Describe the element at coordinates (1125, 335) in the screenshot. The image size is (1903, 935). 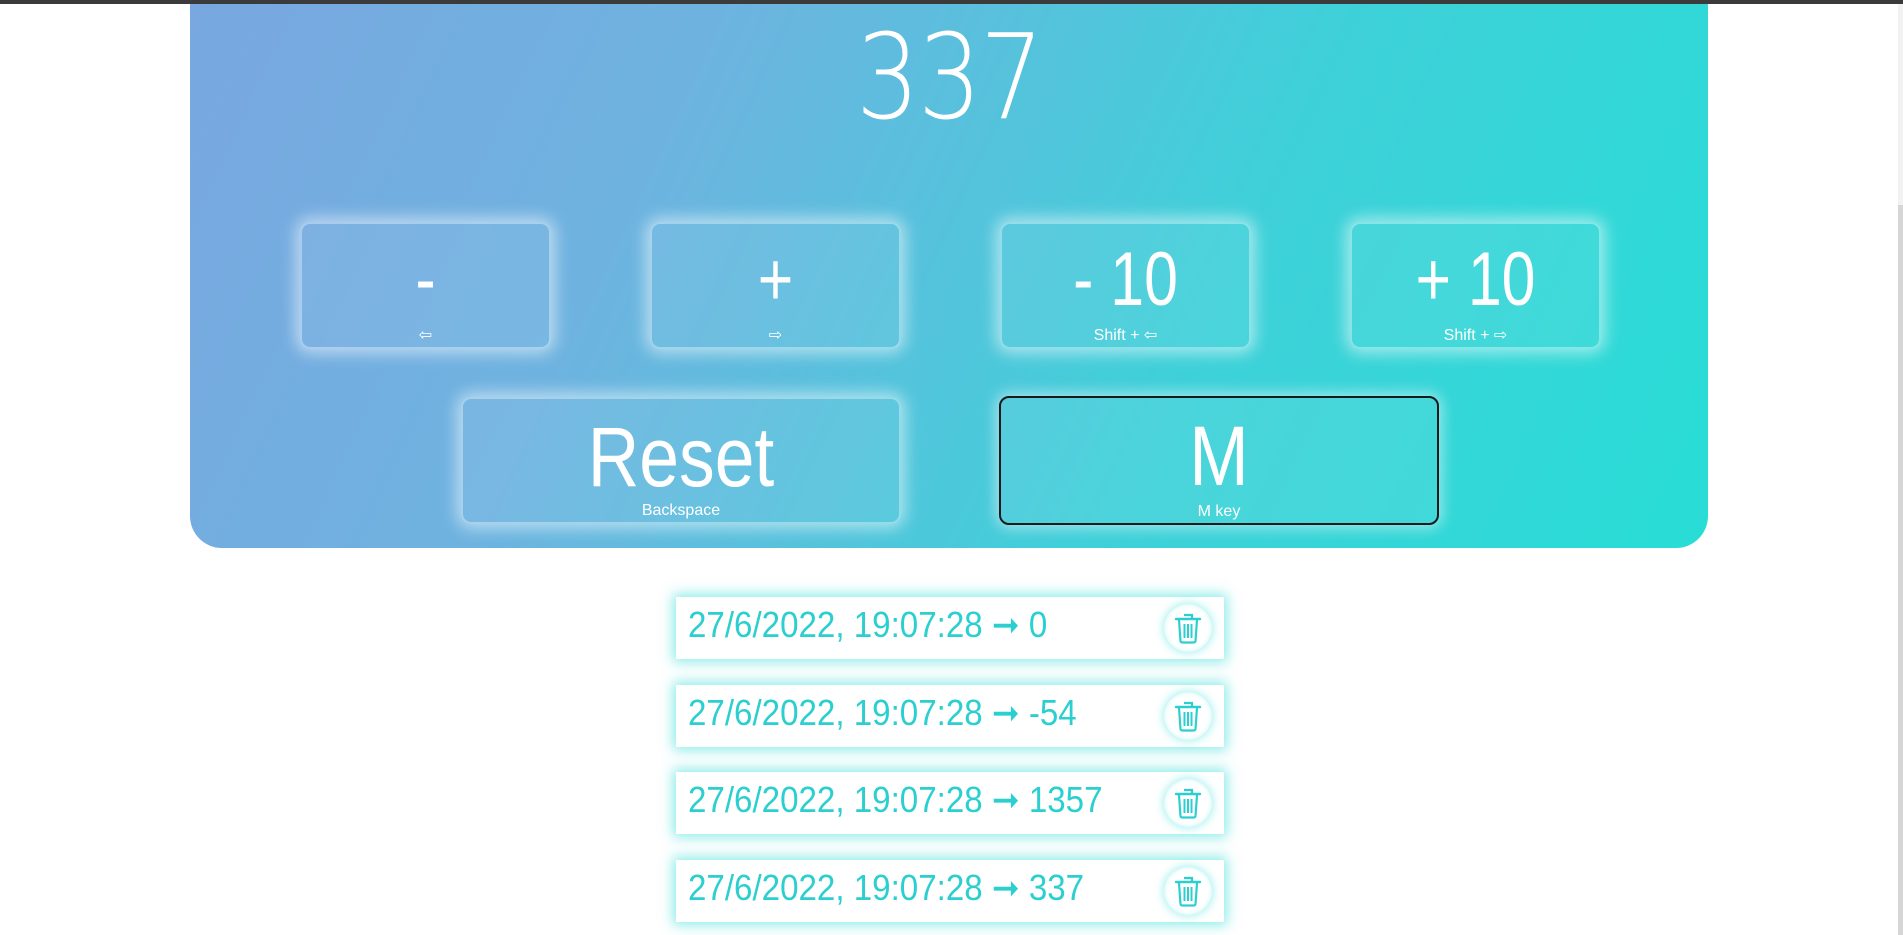
I see `decrement-10-shortcut-hint: Shift + ⇦` at that location.